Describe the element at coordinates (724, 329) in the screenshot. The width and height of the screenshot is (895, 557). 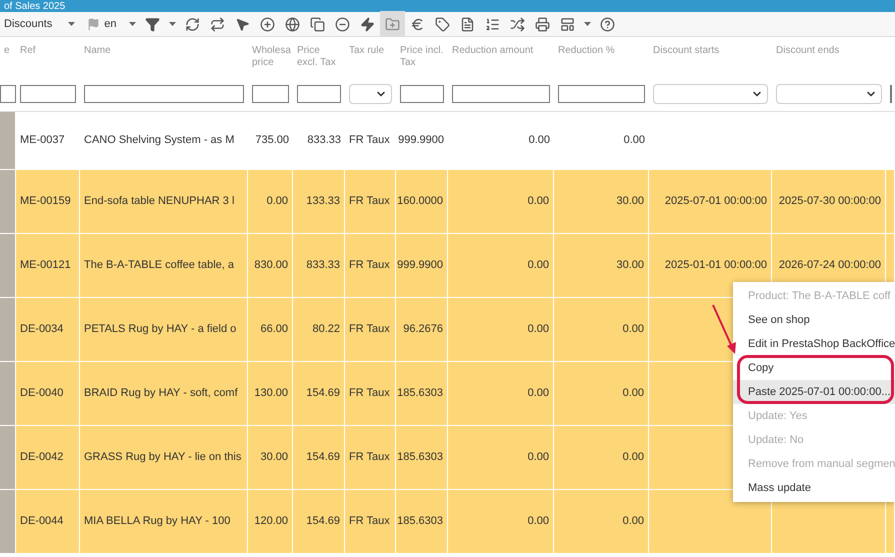
I see `annotation-arrow` at that location.